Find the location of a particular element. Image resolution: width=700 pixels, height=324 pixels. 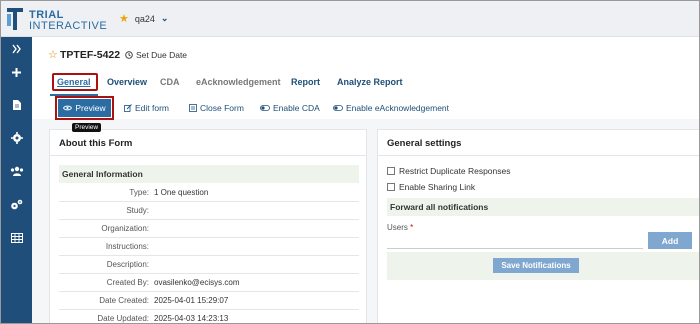

close-form-link: Close Form is located at coordinates (216, 108).